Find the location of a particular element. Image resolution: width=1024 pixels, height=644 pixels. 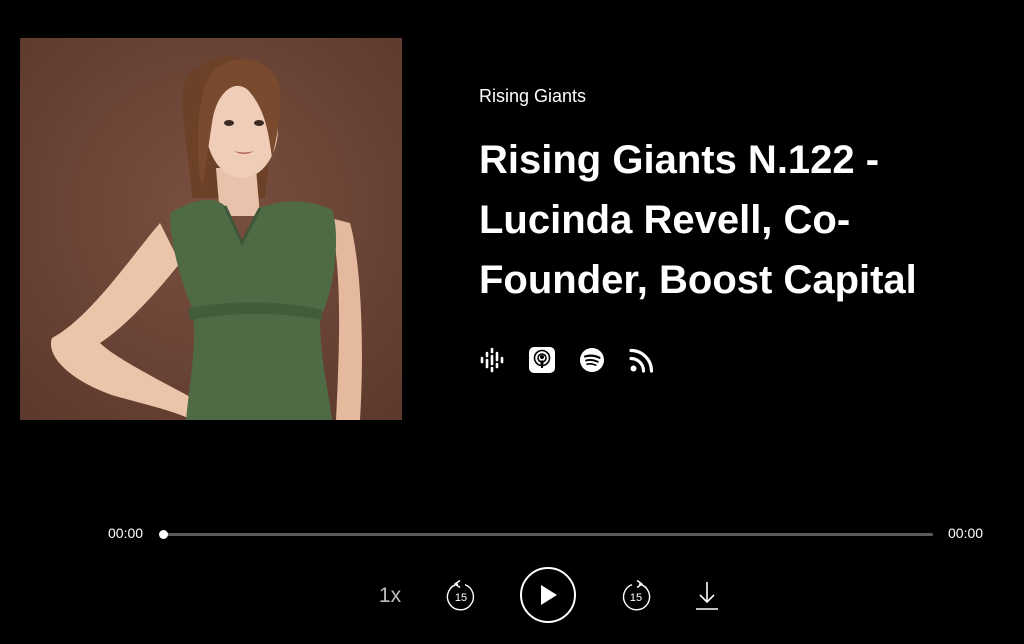

current-time: 00:00 is located at coordinates (126, 533).